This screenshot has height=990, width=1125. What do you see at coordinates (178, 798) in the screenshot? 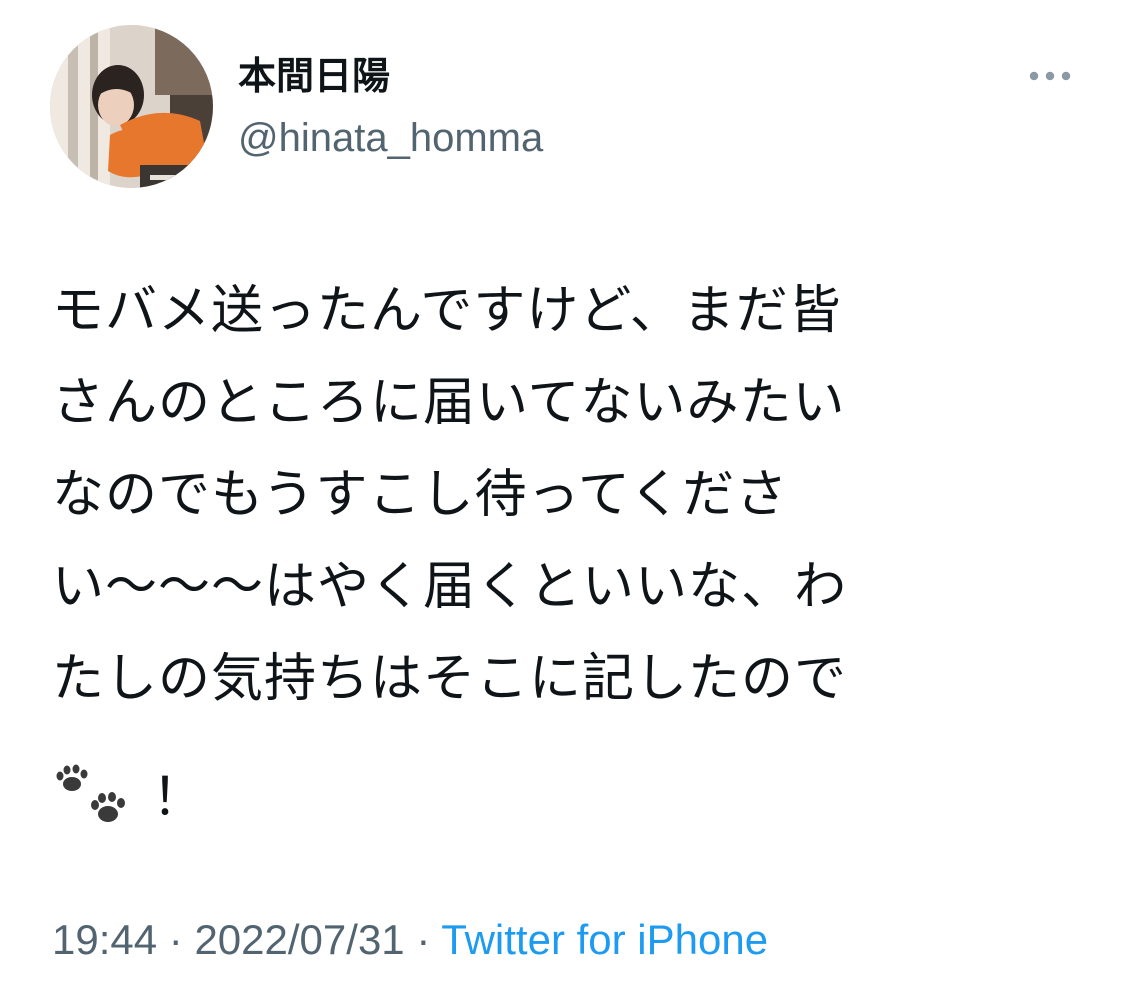
I see `tweet-text-tail: ！` at bounding box center [178, 798].